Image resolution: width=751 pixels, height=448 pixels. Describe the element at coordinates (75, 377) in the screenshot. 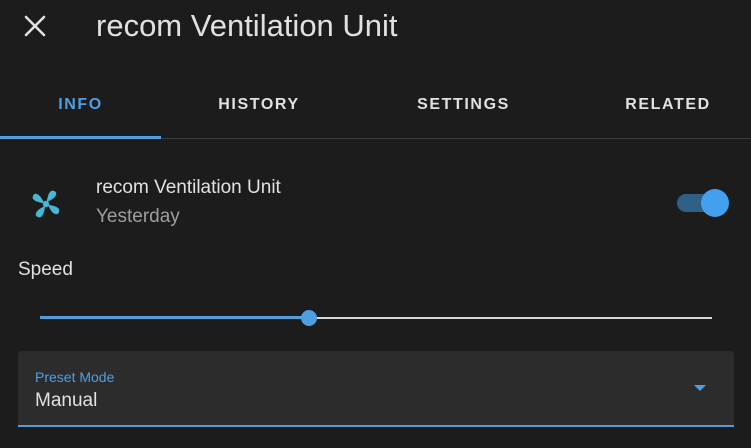

I see `preset-mode-label: Preset Mode` at that location.